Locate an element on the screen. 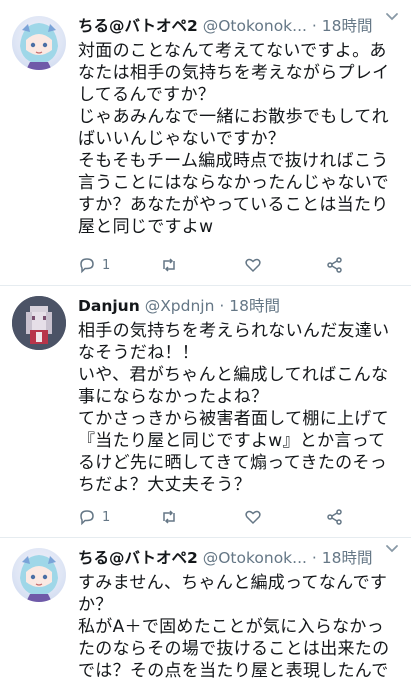  display-name: Danjun is located at coordinates (109, 306).